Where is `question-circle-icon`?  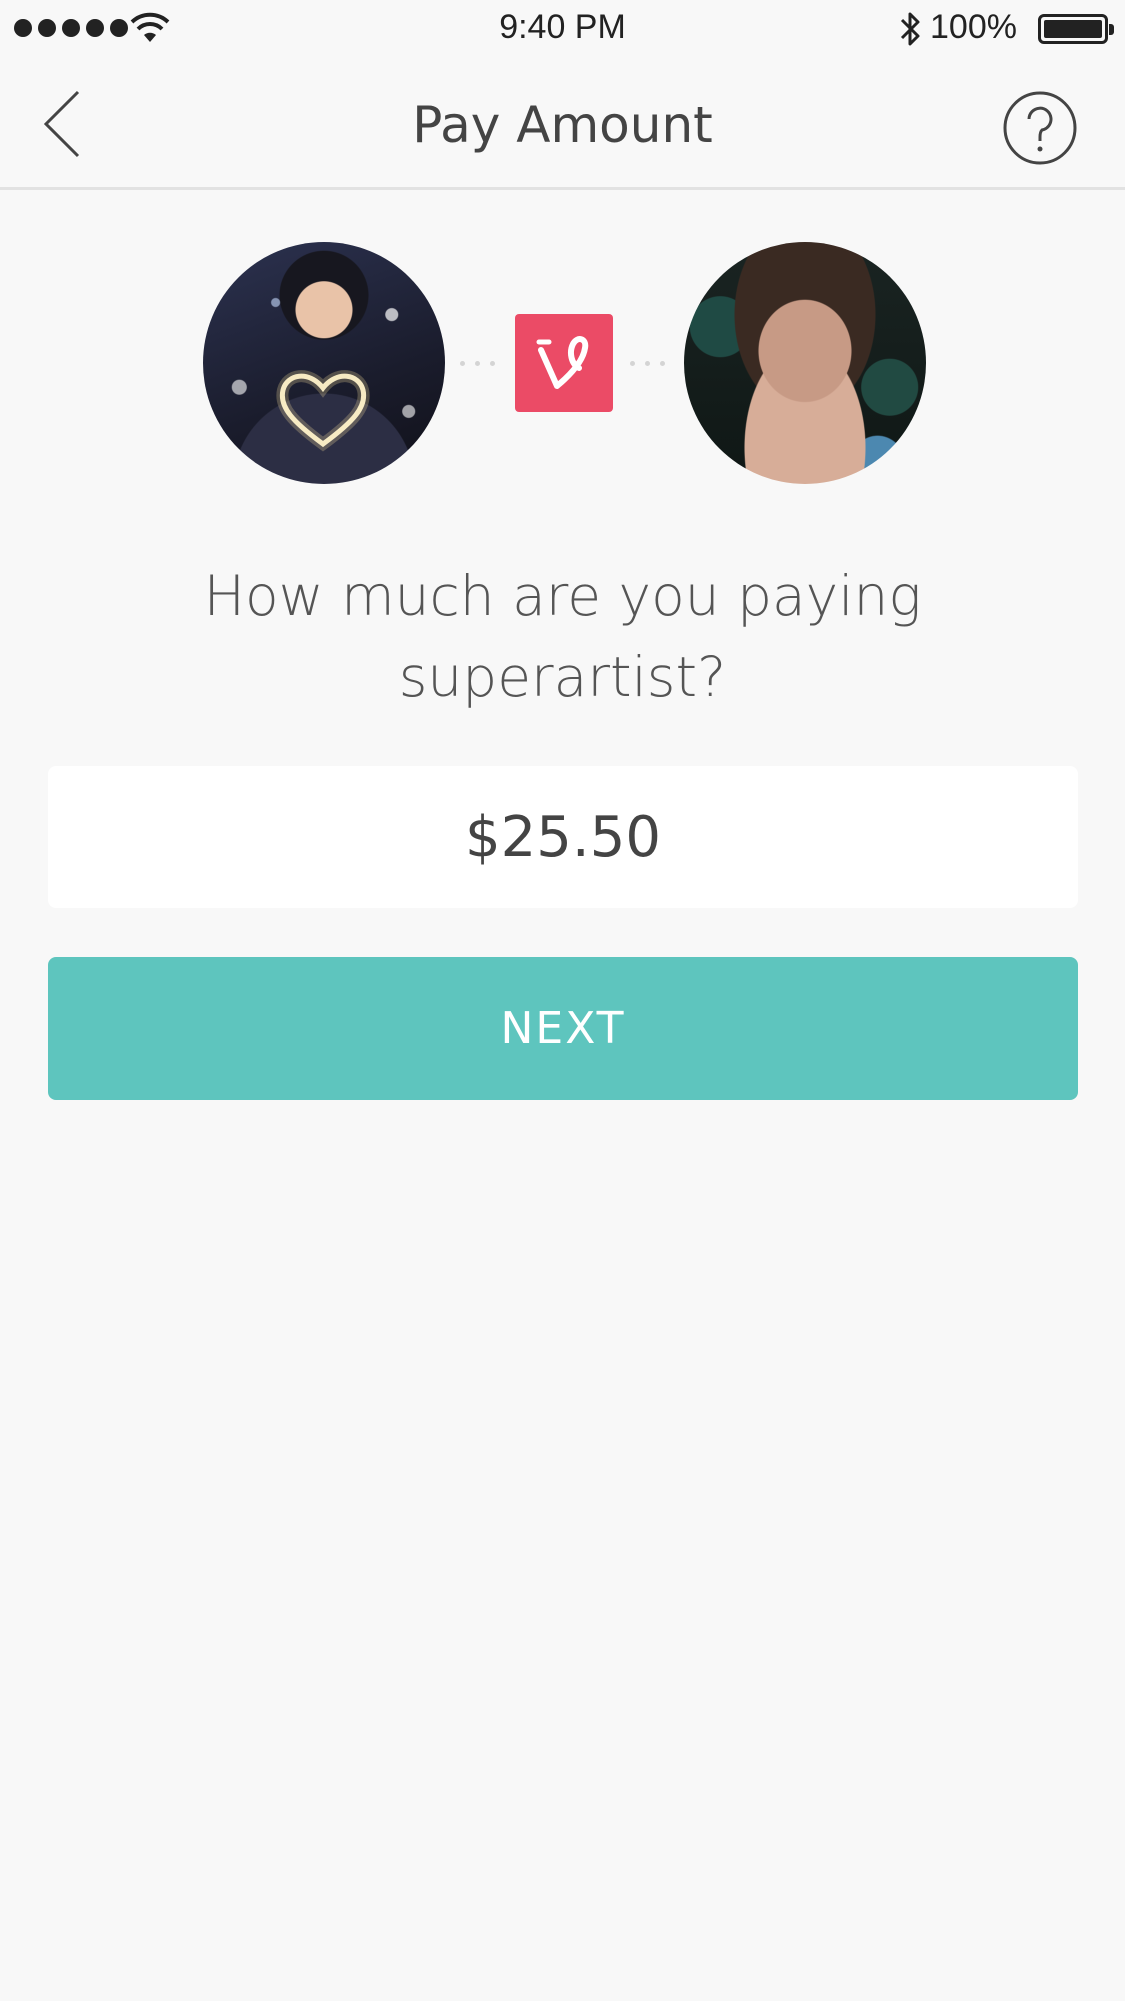
question-circle-icon is located at coordinates (1040, 128).